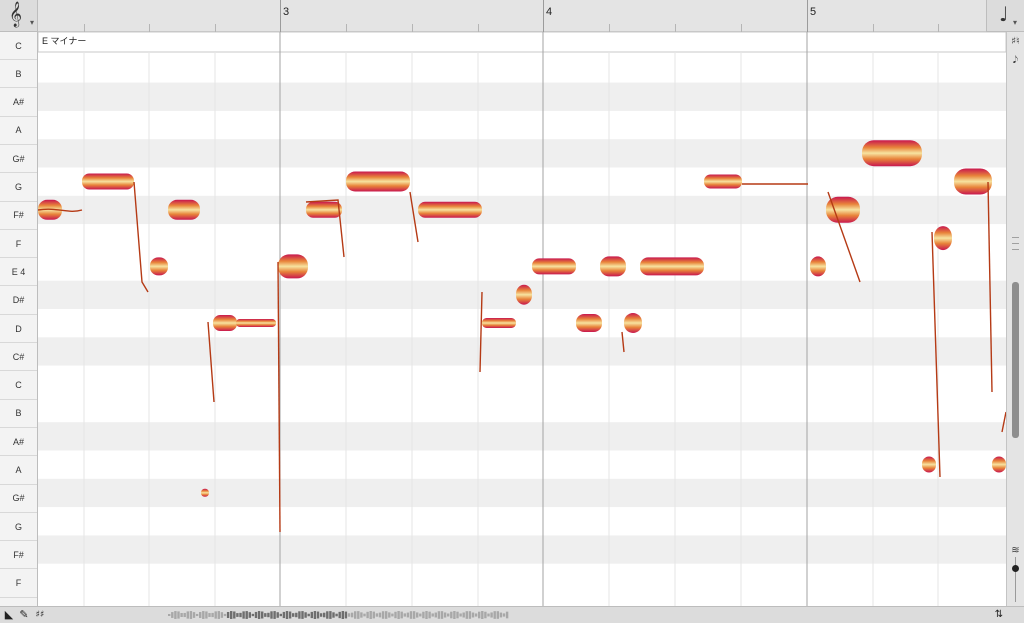 Image resolution: width=1024 pixels, height=623 pixels. I want to click on horizontal-scrollbar-waveform, so click(343, 615).